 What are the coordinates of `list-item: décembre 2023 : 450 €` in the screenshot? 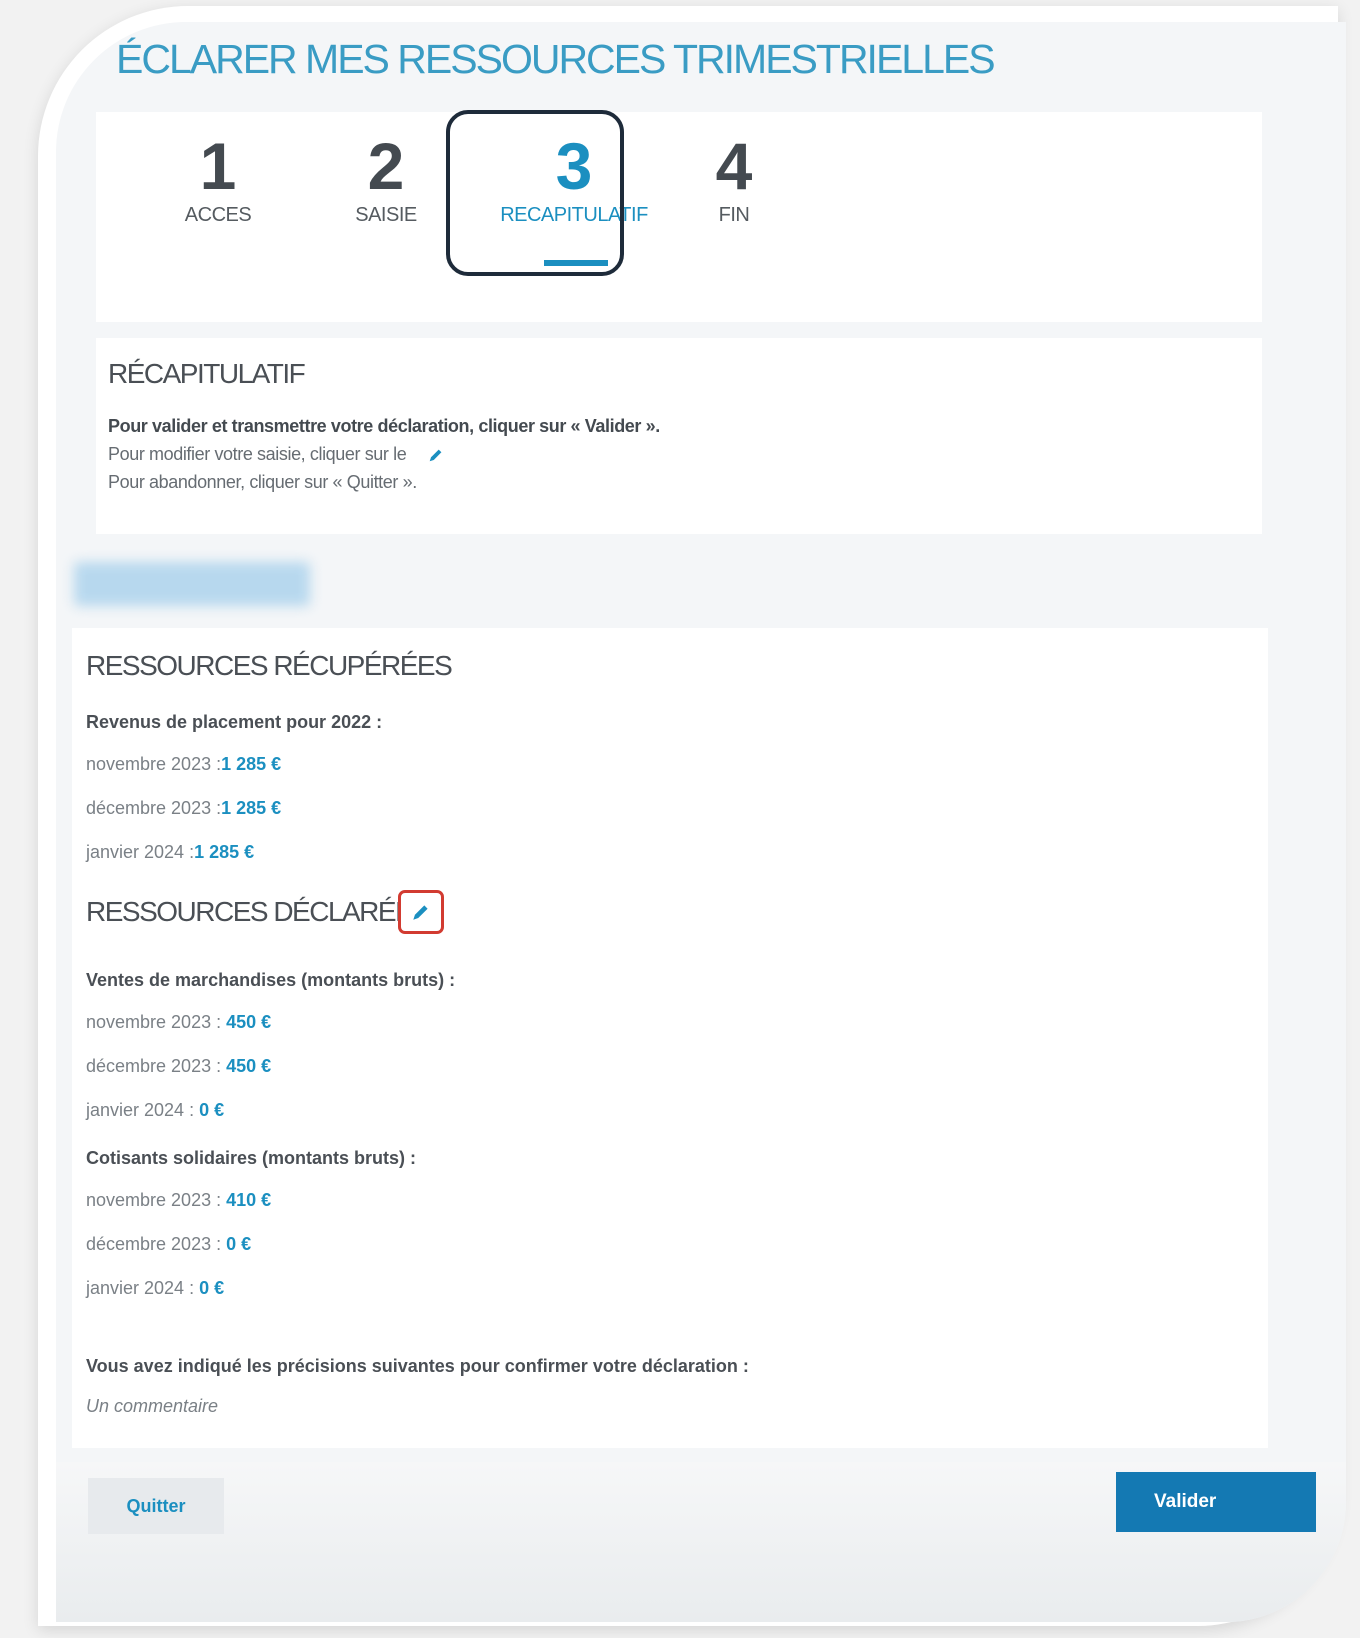 It's located at (178, 1066).